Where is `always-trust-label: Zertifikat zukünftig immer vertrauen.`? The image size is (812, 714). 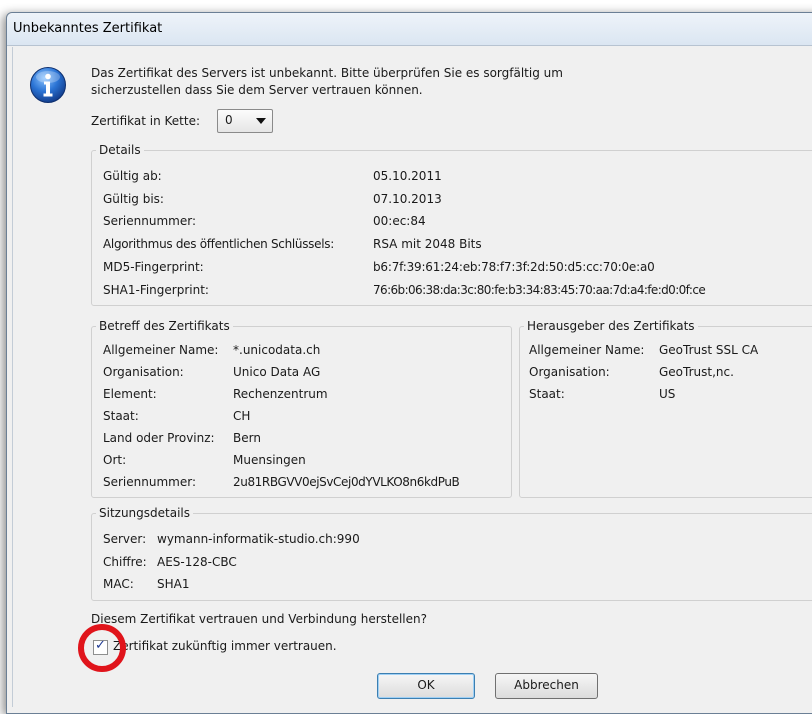 always-trust-label: Zertifikat zukünftig immer vertrauen. is located at coordinates (225, 646).